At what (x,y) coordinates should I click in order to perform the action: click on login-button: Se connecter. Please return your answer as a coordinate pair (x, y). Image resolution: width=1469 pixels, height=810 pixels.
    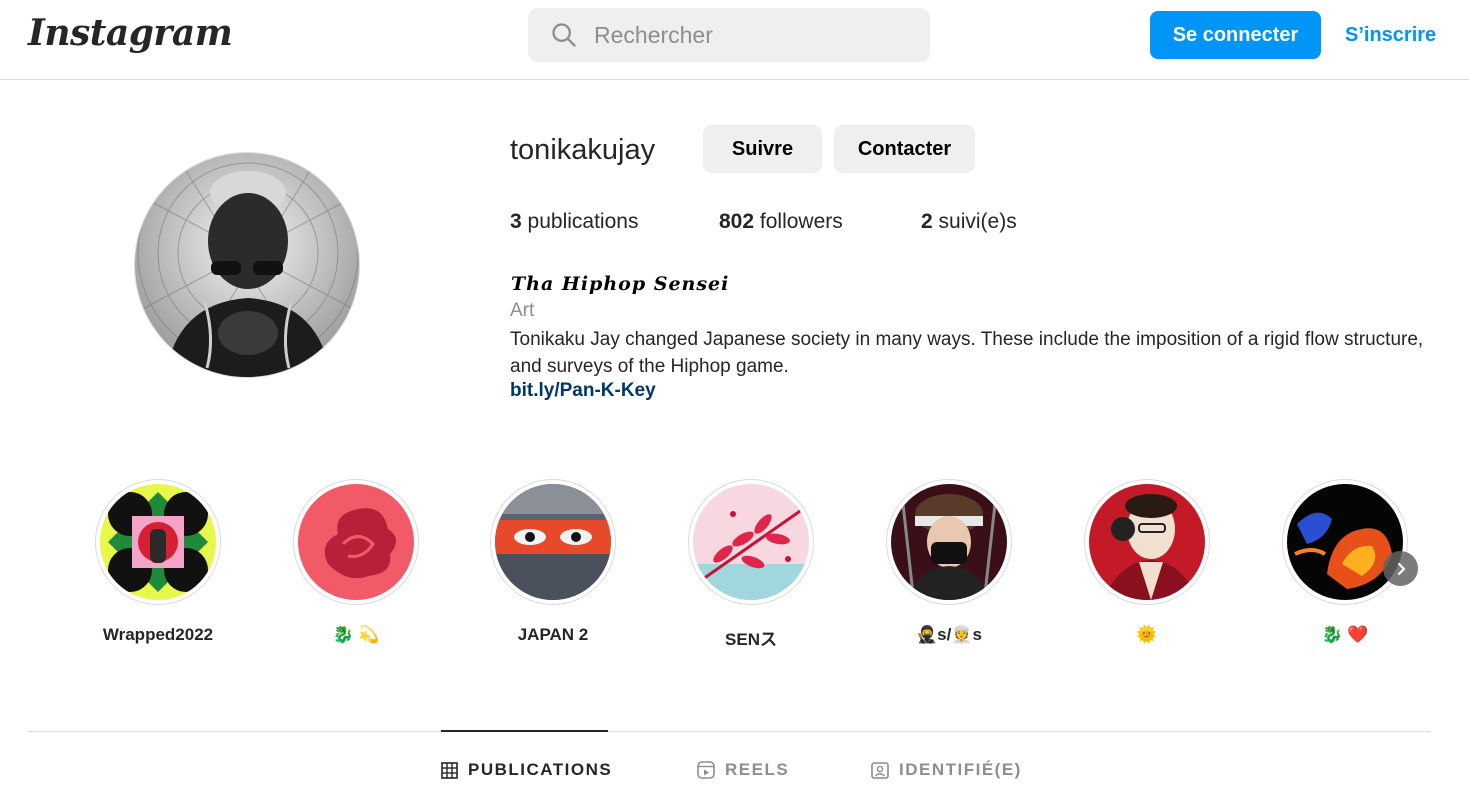
    Looking at the image, I should click on (1235, 35).